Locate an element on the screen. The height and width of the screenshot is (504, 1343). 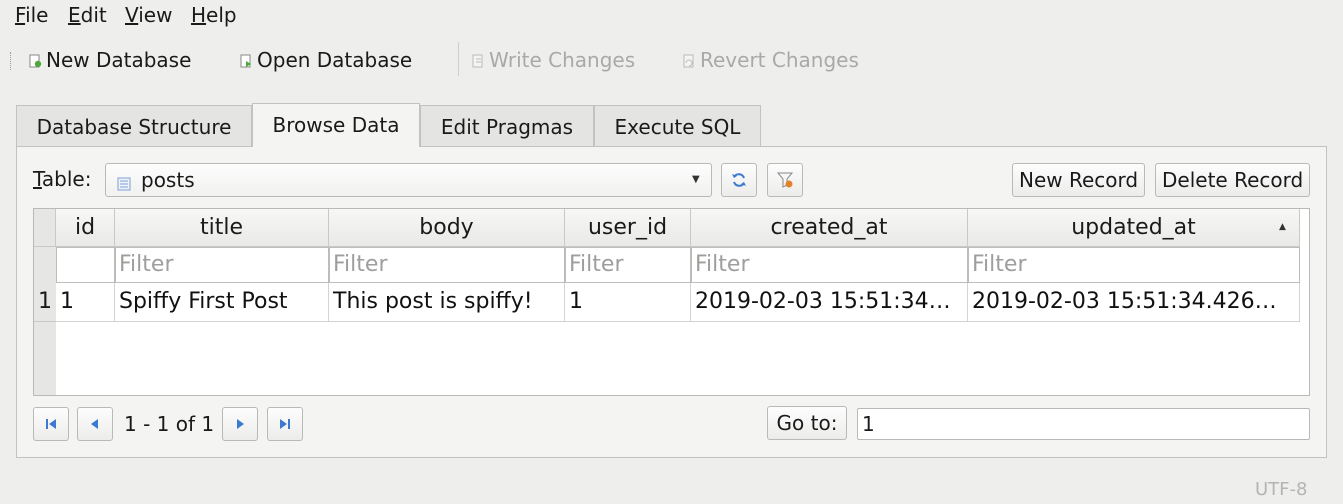
write-changes-button: Write Changes is located at coordinates (553, 60).